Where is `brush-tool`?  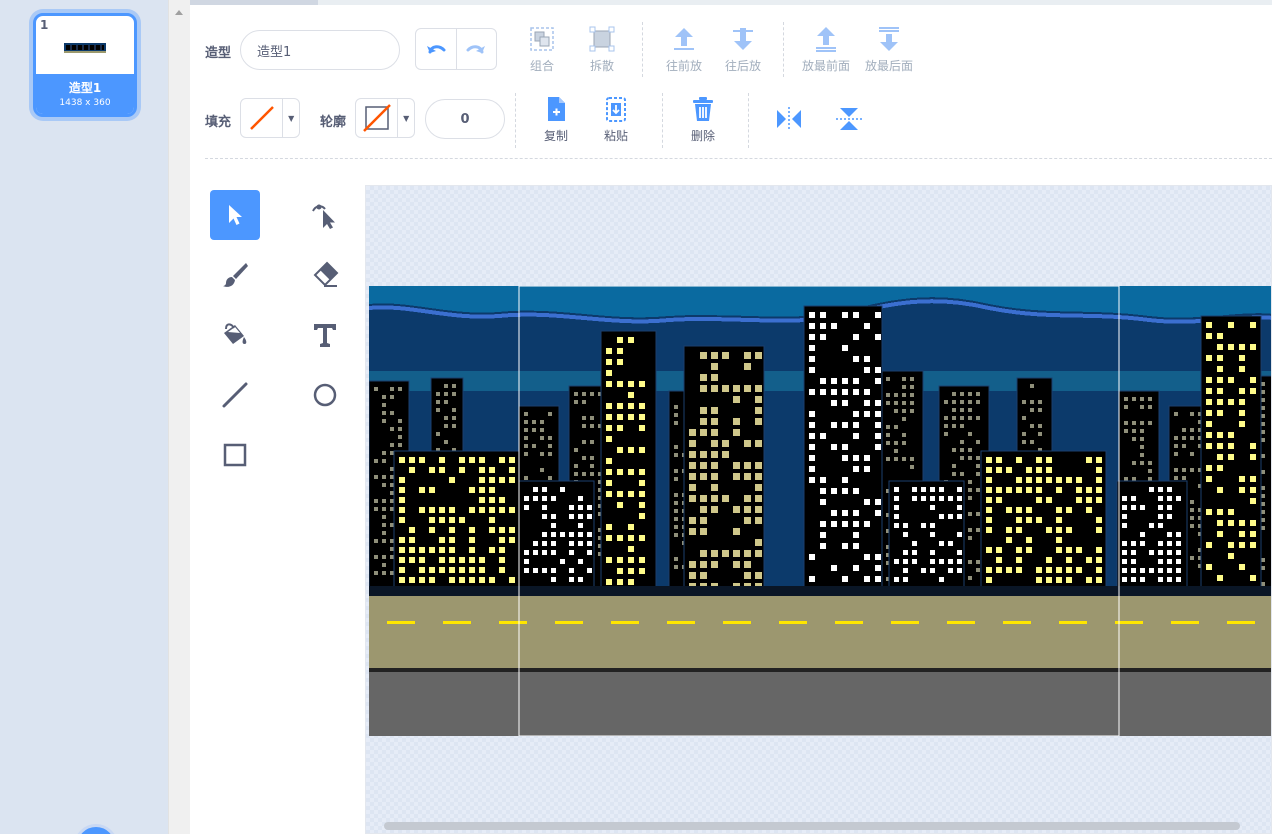 brush-tool is located at coordinates (235, 275).